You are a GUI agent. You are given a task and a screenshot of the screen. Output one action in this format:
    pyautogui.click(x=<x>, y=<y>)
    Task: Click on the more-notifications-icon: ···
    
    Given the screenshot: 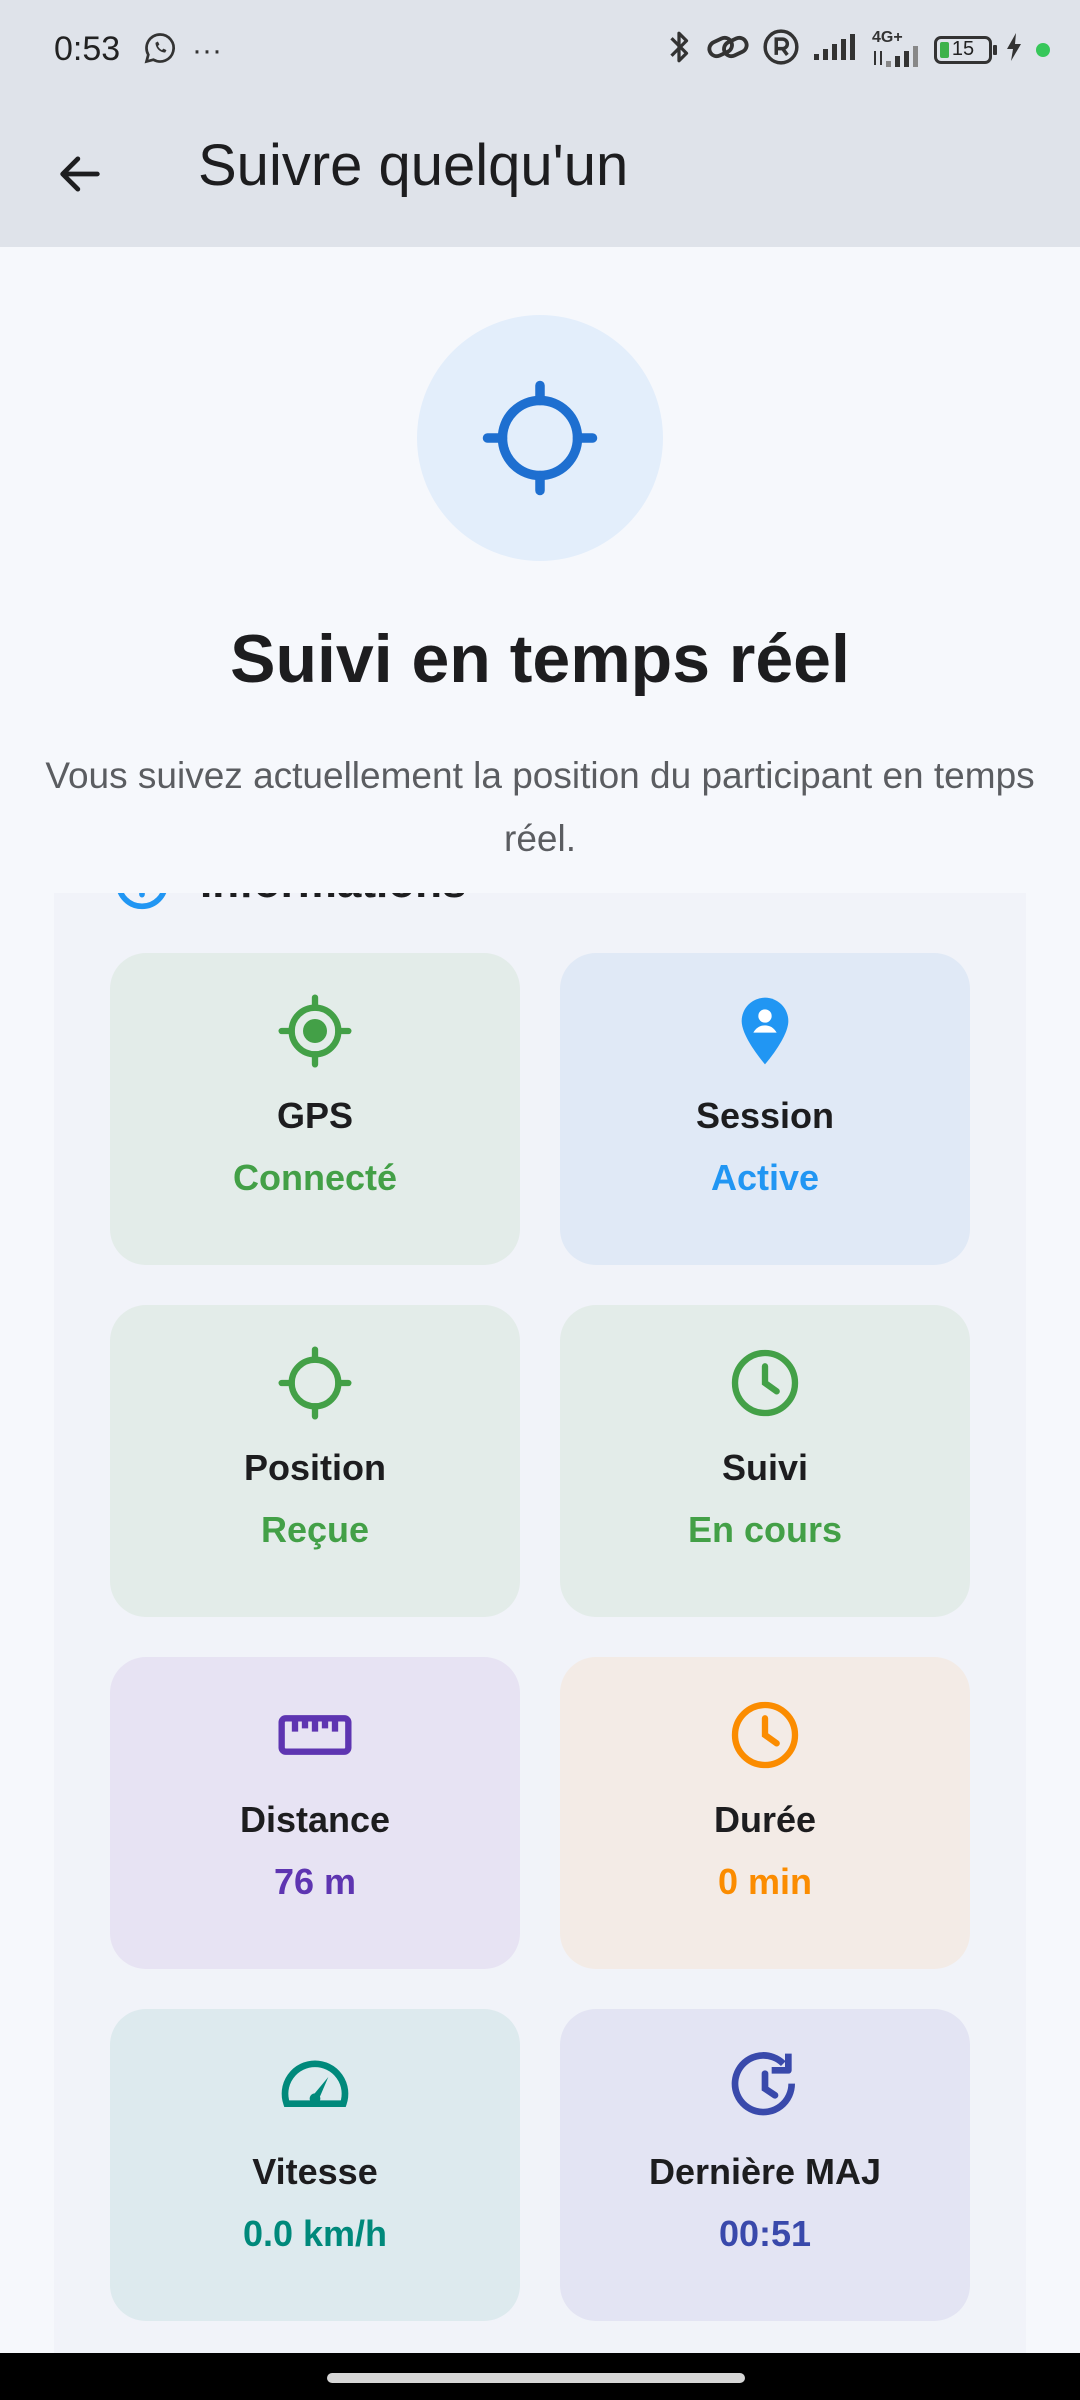 What is the action you would take?
    pyautogui.click(x=207, y=50)
    